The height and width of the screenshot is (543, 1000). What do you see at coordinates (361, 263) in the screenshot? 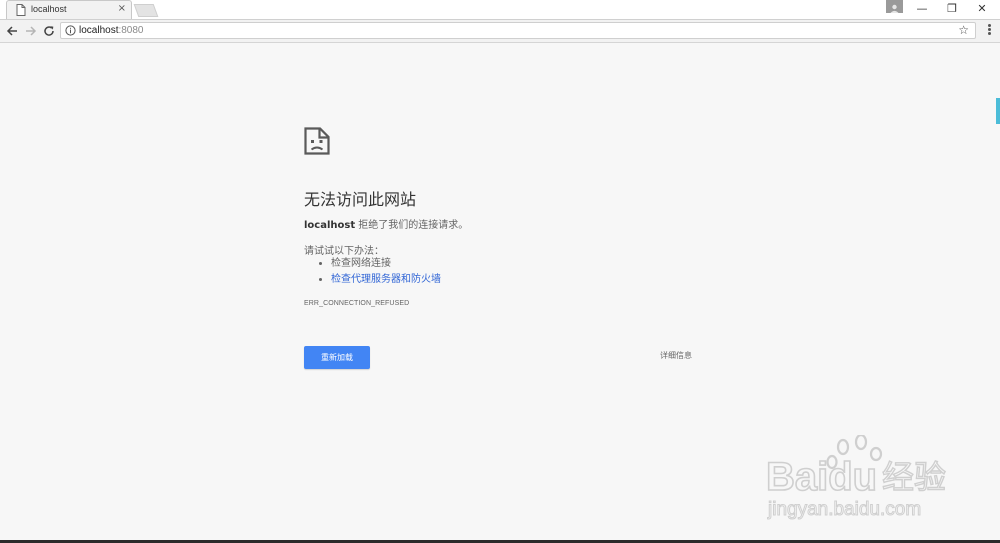
I see `suggestion-check-network: 检查网络连接` at bounding box center [361, 263].